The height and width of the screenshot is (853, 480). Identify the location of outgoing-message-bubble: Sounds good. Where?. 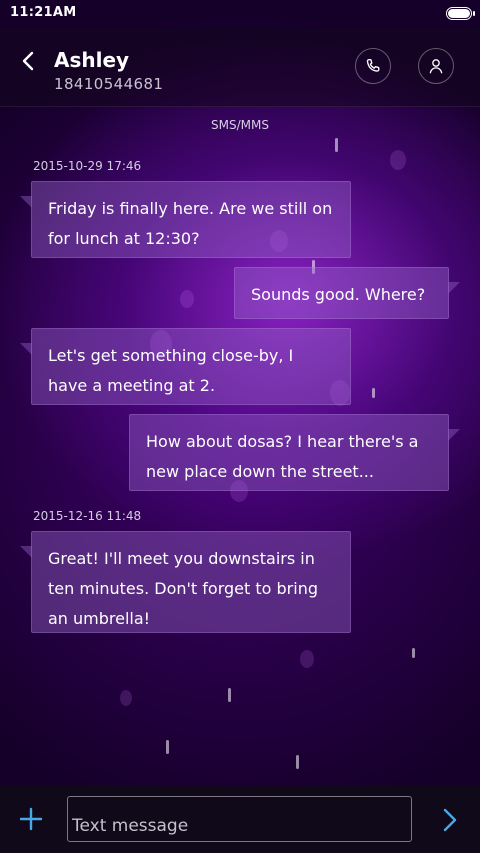
(347, 293).